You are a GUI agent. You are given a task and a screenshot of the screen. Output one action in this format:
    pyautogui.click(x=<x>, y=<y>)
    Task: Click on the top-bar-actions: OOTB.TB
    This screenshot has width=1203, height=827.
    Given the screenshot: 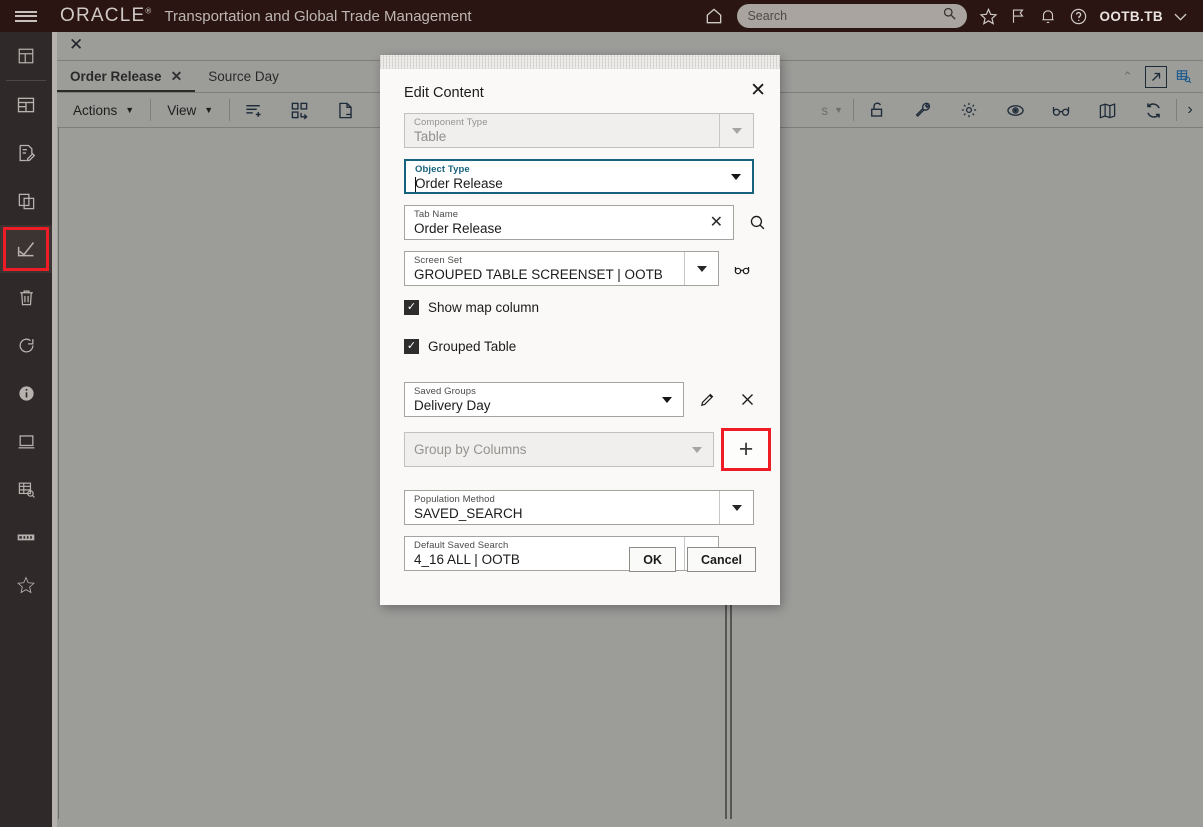 What is the action you would take?
    pyautogui.click(x=950, y=16)
    